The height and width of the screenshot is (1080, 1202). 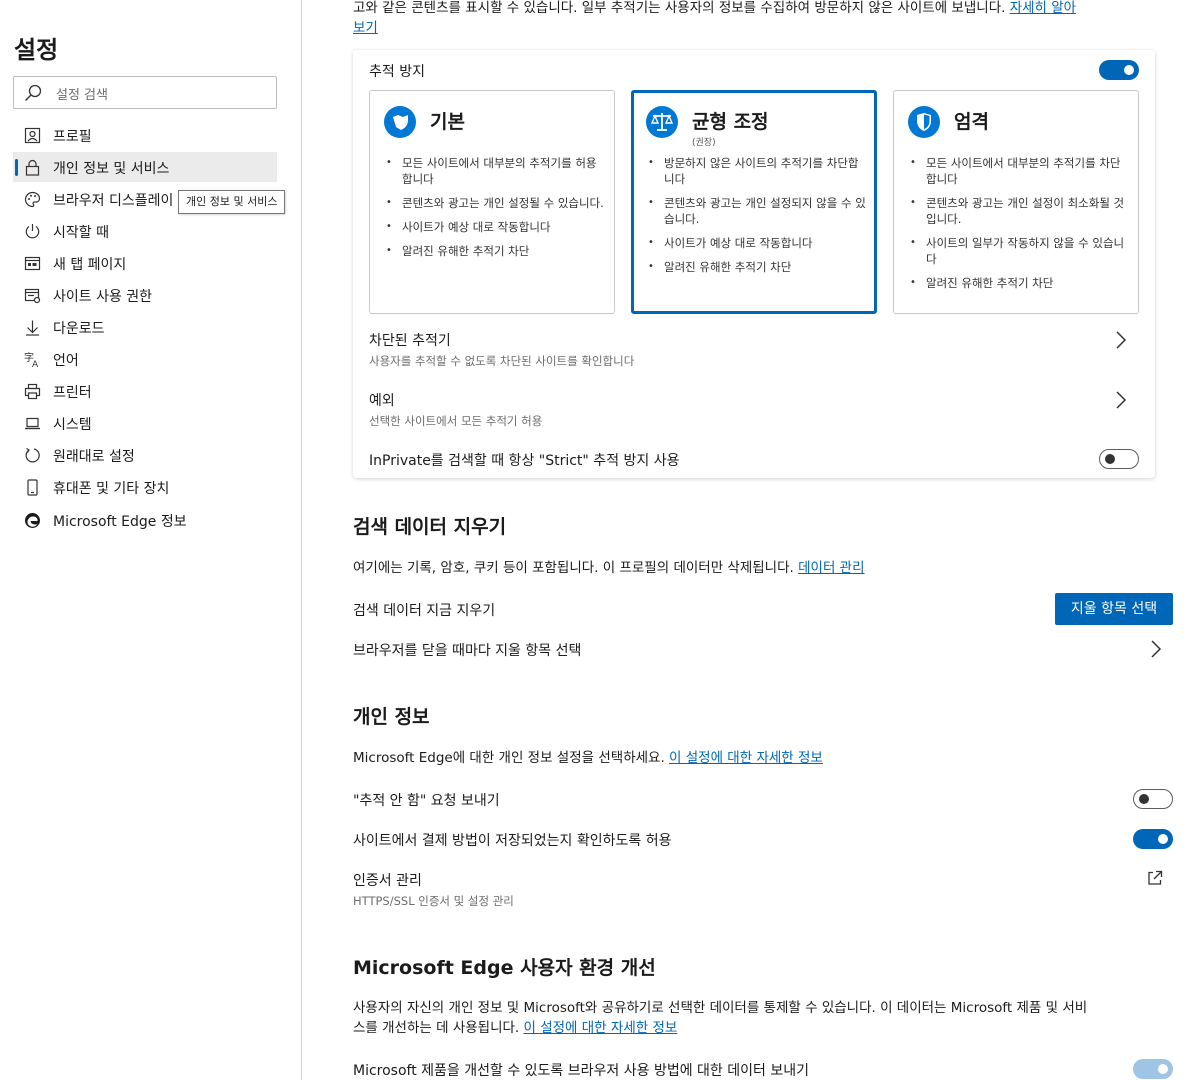 I want to click on learn-more-link-2: 보기, so click(x=365, y=28).